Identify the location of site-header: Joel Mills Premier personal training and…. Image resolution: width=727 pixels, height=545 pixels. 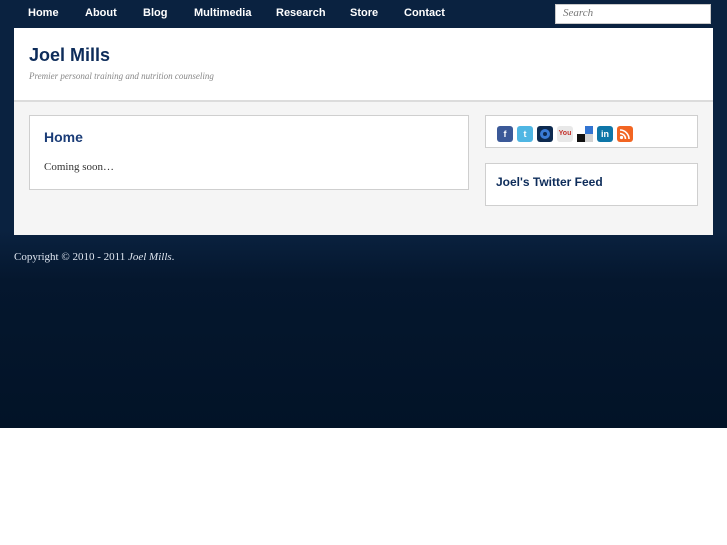
(363, 65).